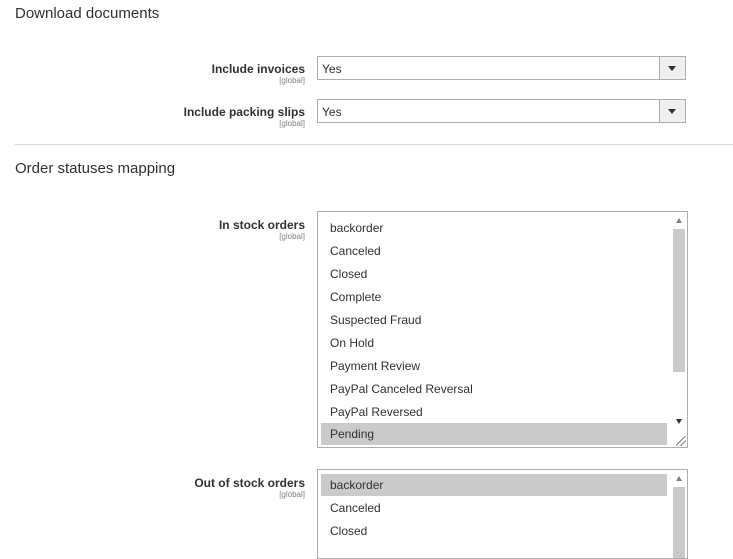 Image resolution: width=733 pixels, height=559 pixels. I want to click on out-of-stock-orders-label: Out of stock orders, so click(249, 483).